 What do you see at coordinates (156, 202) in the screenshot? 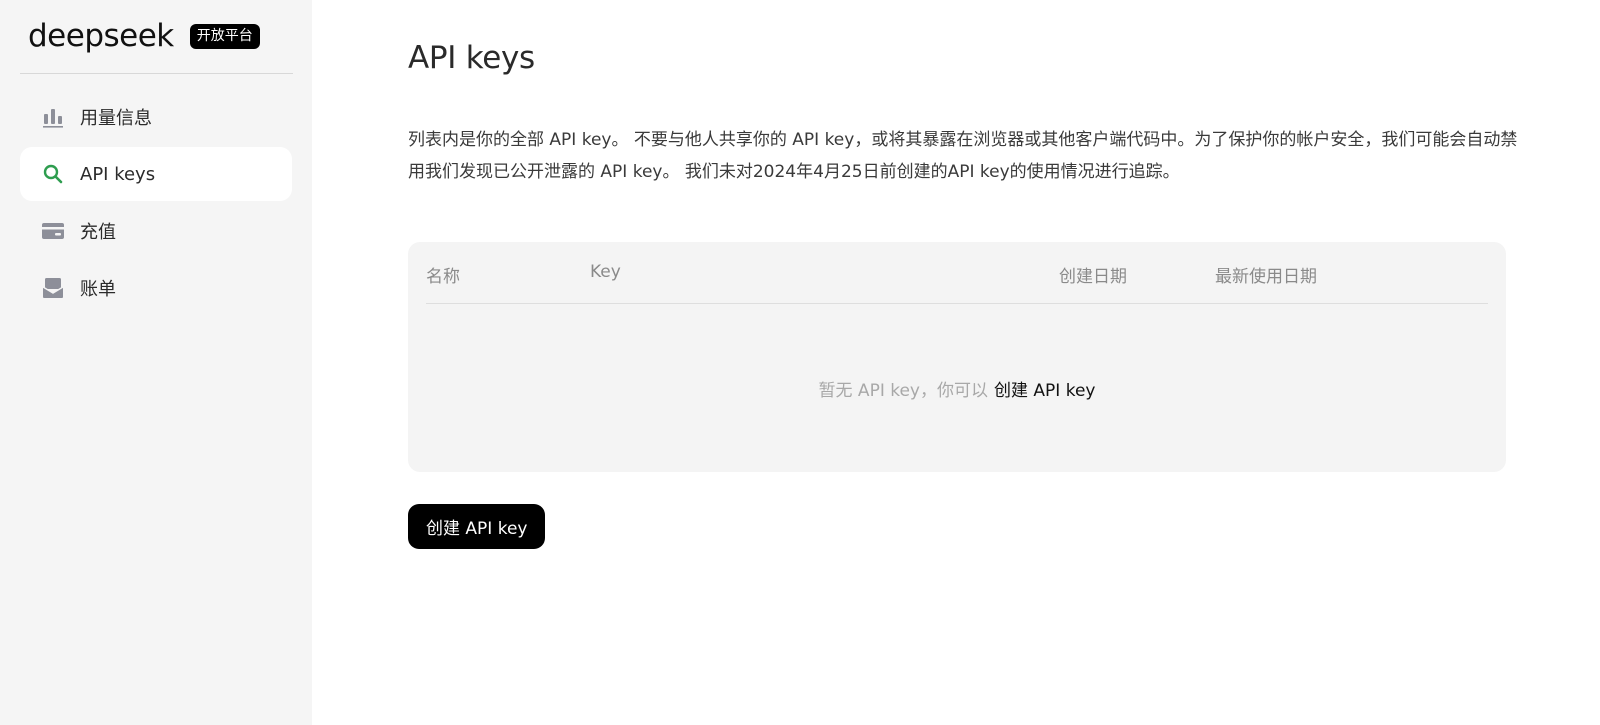
I see `sidebar-nav: 用量信息 API keys 充值 账单` at bounding box center [156, 202].